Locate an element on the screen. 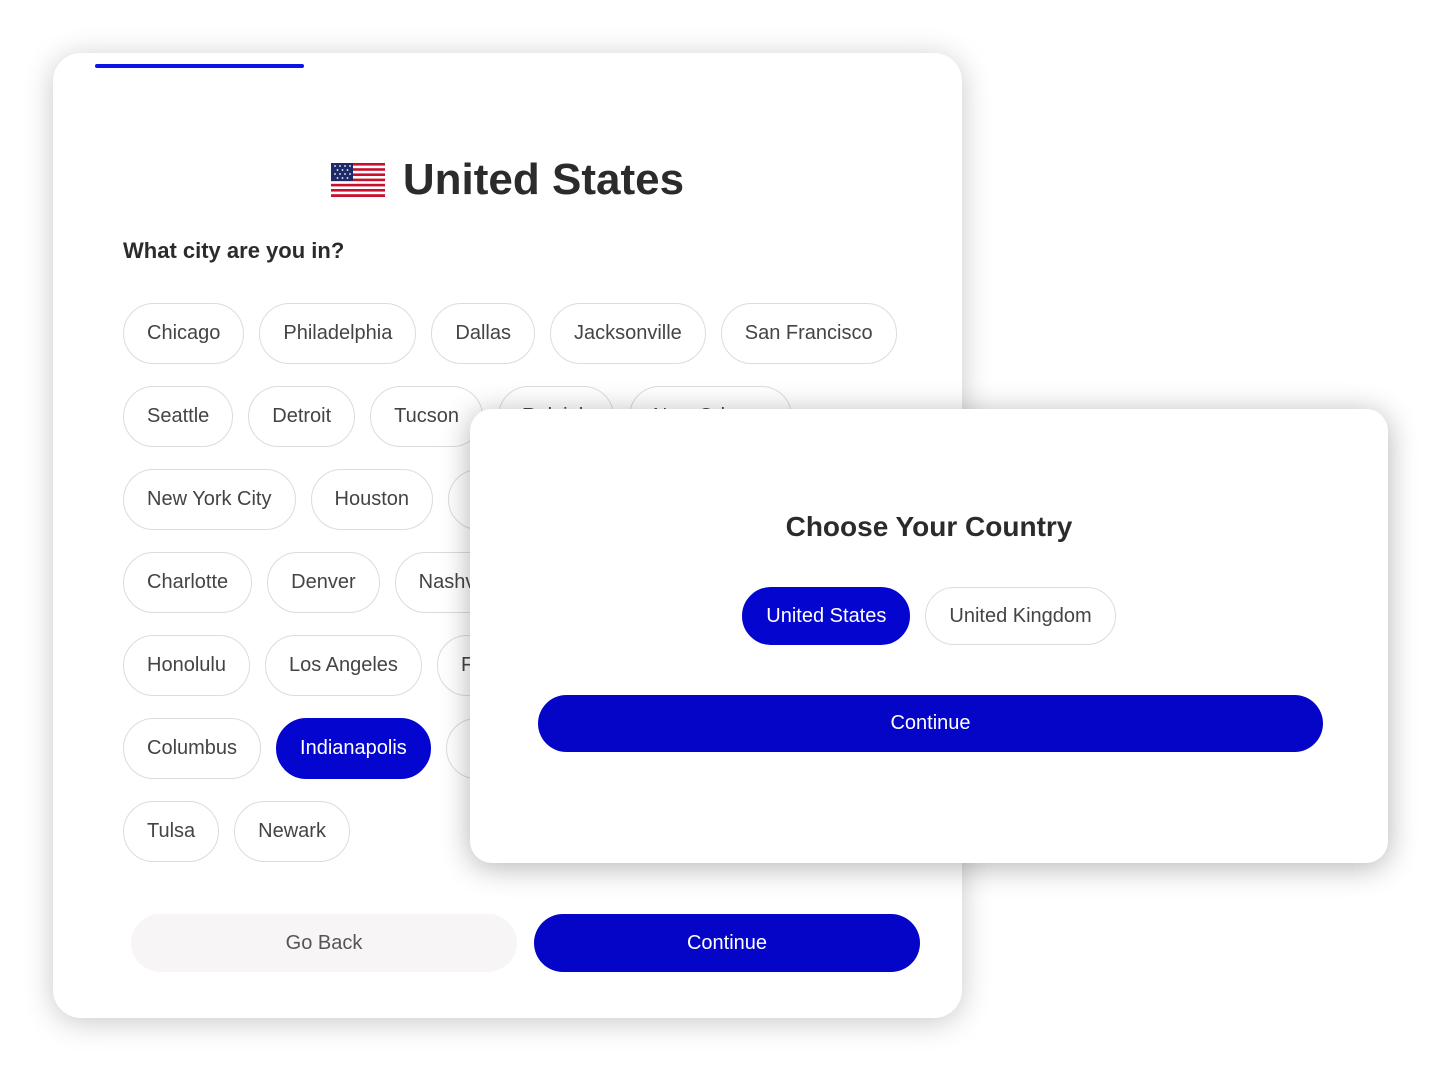 The image size is (1441, 1072). city-chip: Dallas is located at coordinates (483, 333).